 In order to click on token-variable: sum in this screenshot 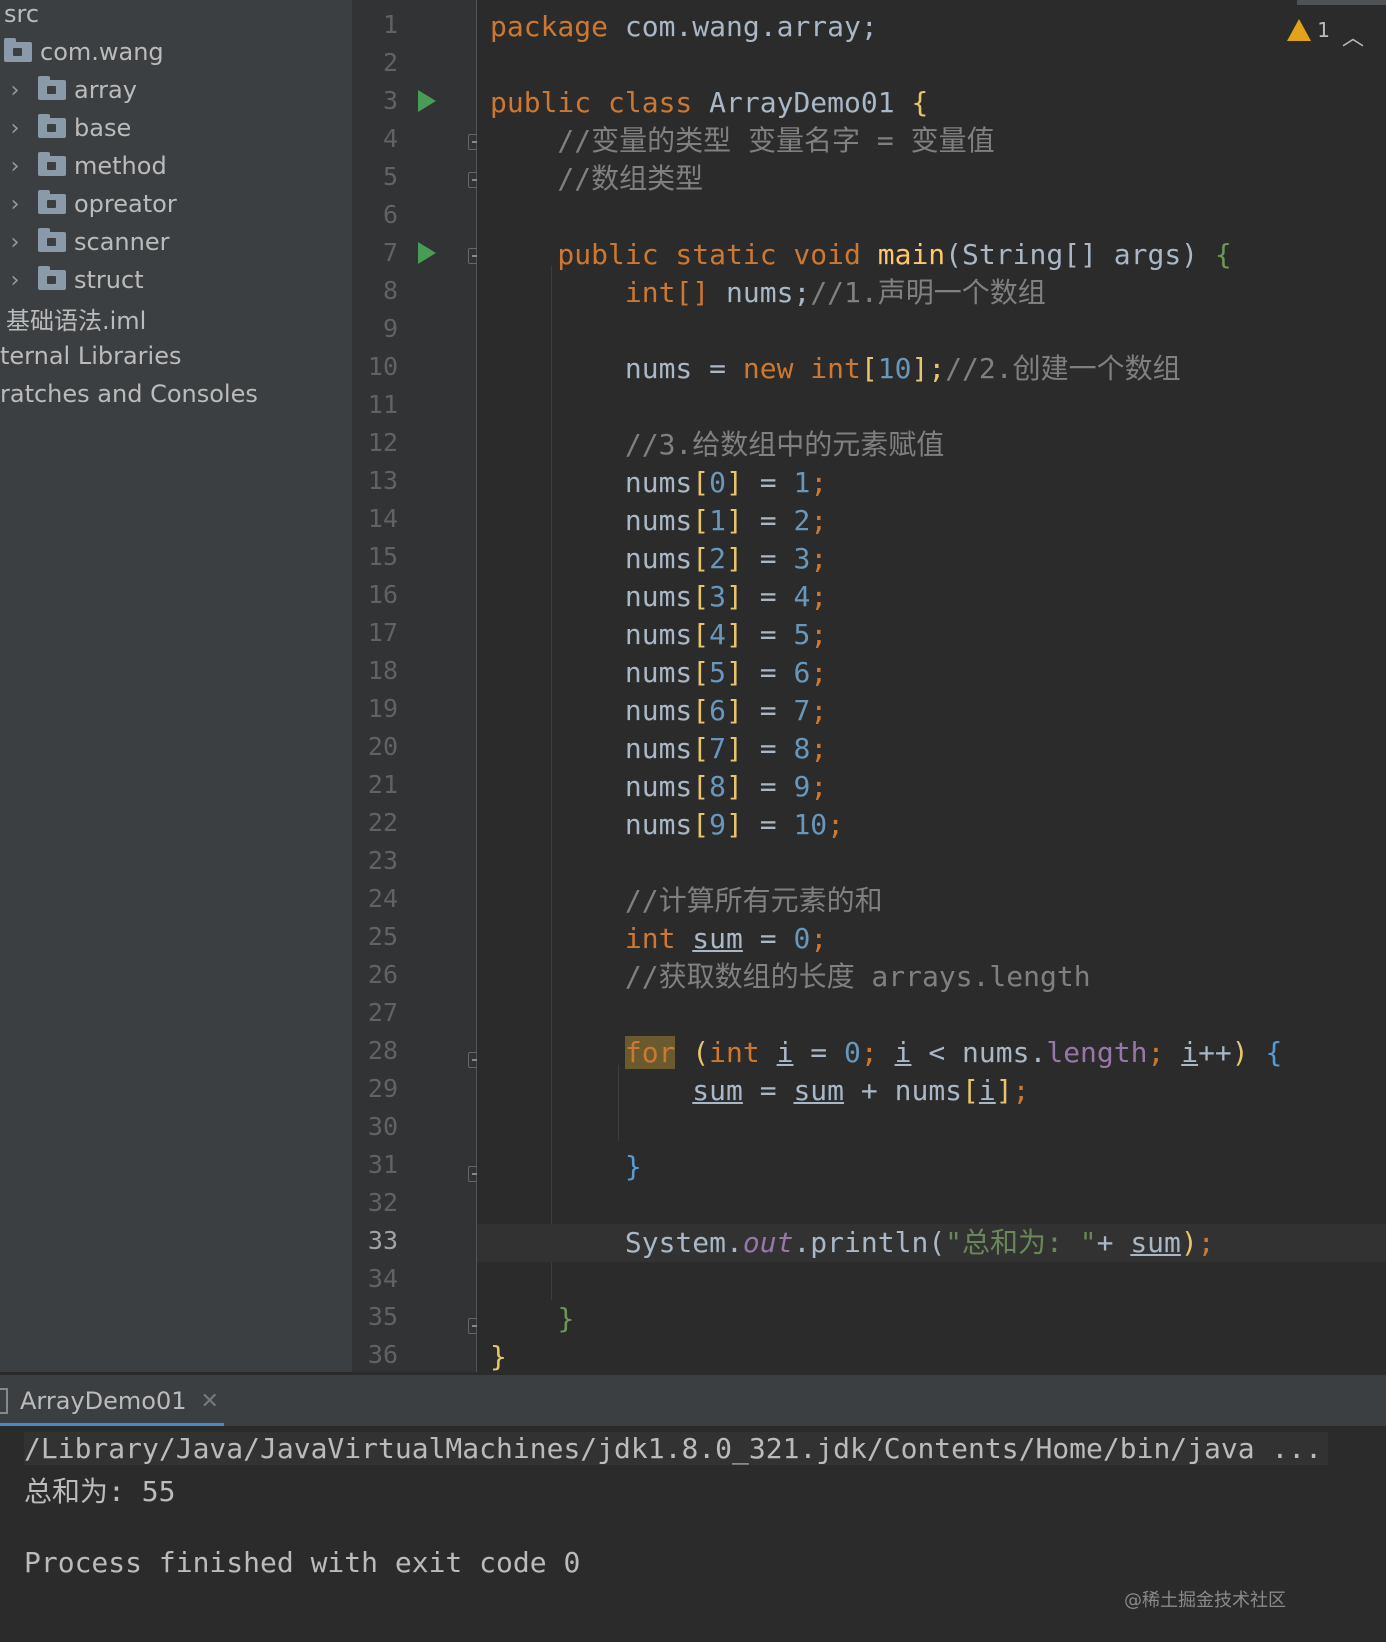, I will do `click(717, 1090)`.